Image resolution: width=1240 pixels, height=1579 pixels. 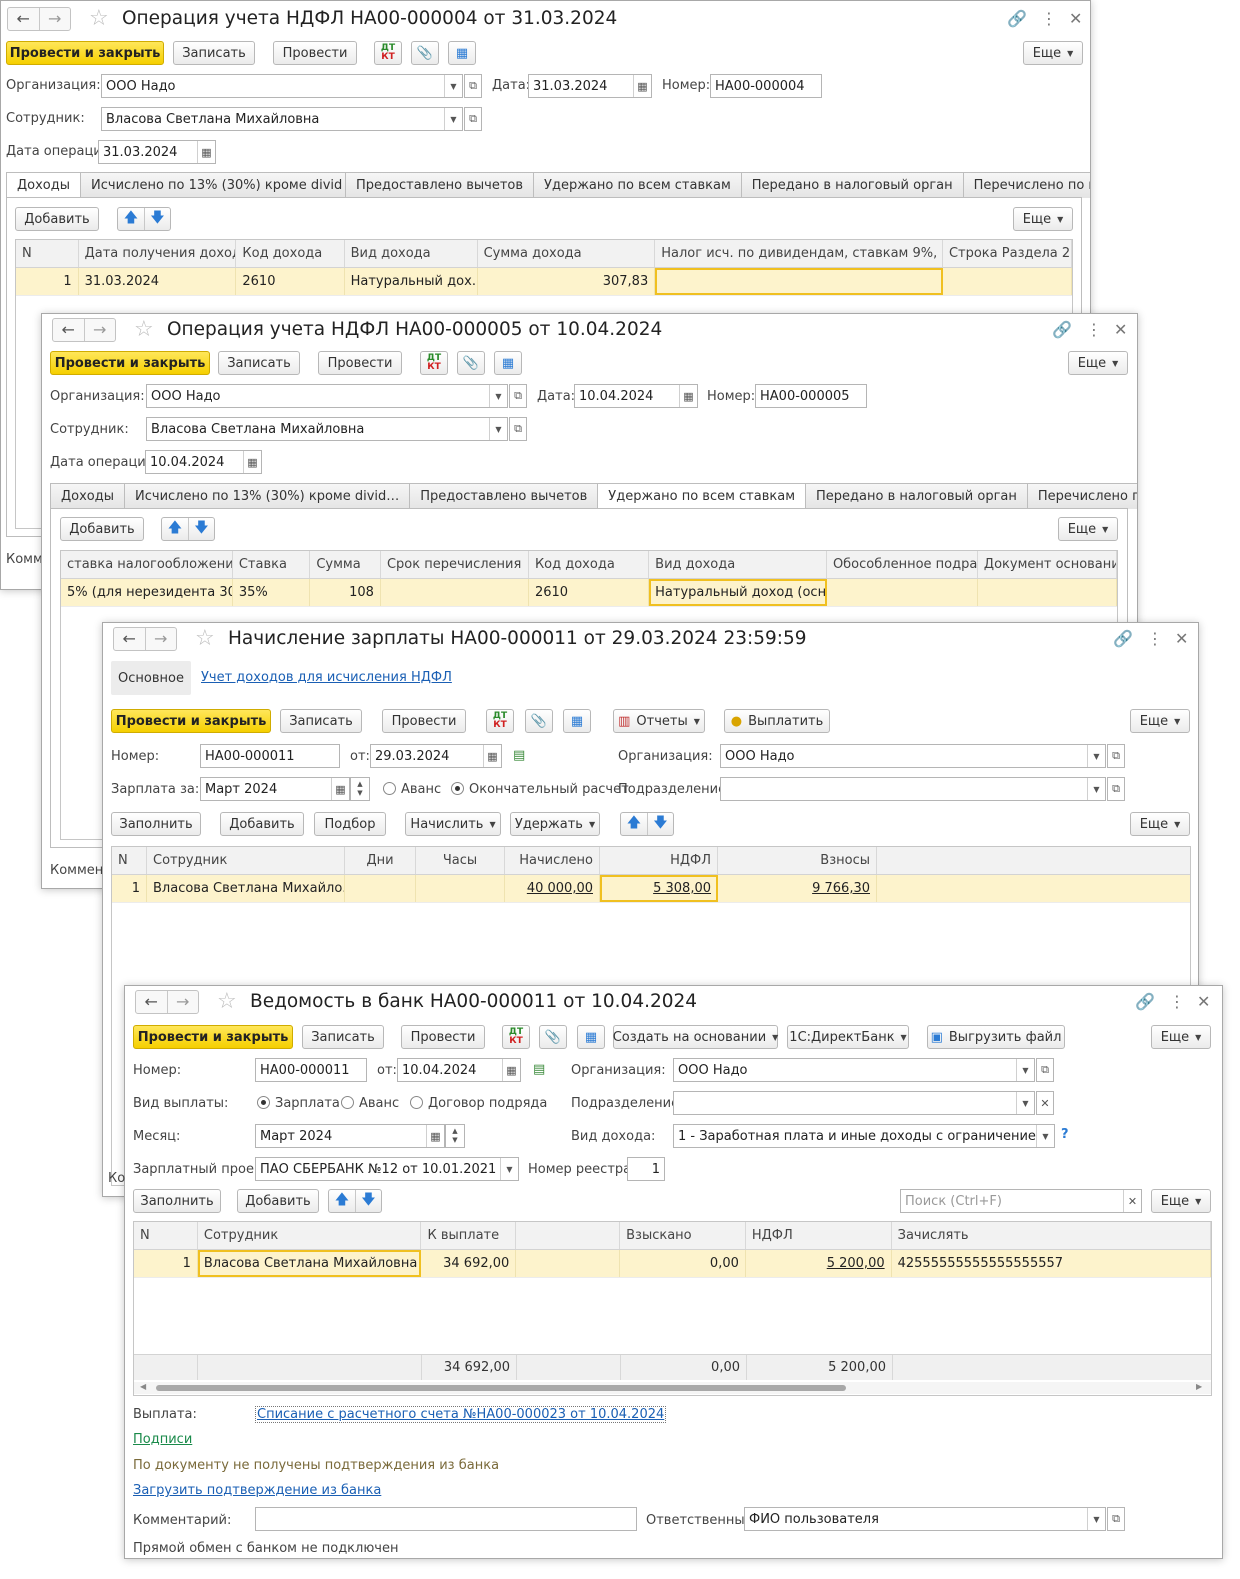 What do you see at coordinates (129, 860) in the screenshot?
I see `col-n: N` at bounding box center [129, 860].